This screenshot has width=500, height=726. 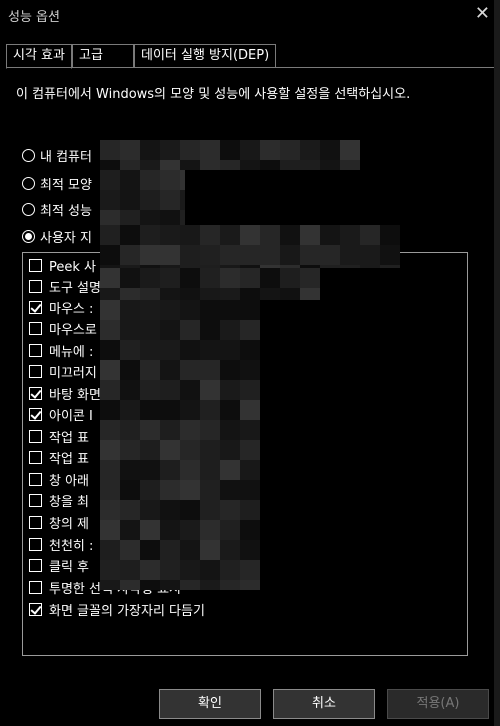 What do you see at coordinates (438, 704) in the screenshot?
I see `apply-button: 적용(A)` at bounding box center [438, 704].